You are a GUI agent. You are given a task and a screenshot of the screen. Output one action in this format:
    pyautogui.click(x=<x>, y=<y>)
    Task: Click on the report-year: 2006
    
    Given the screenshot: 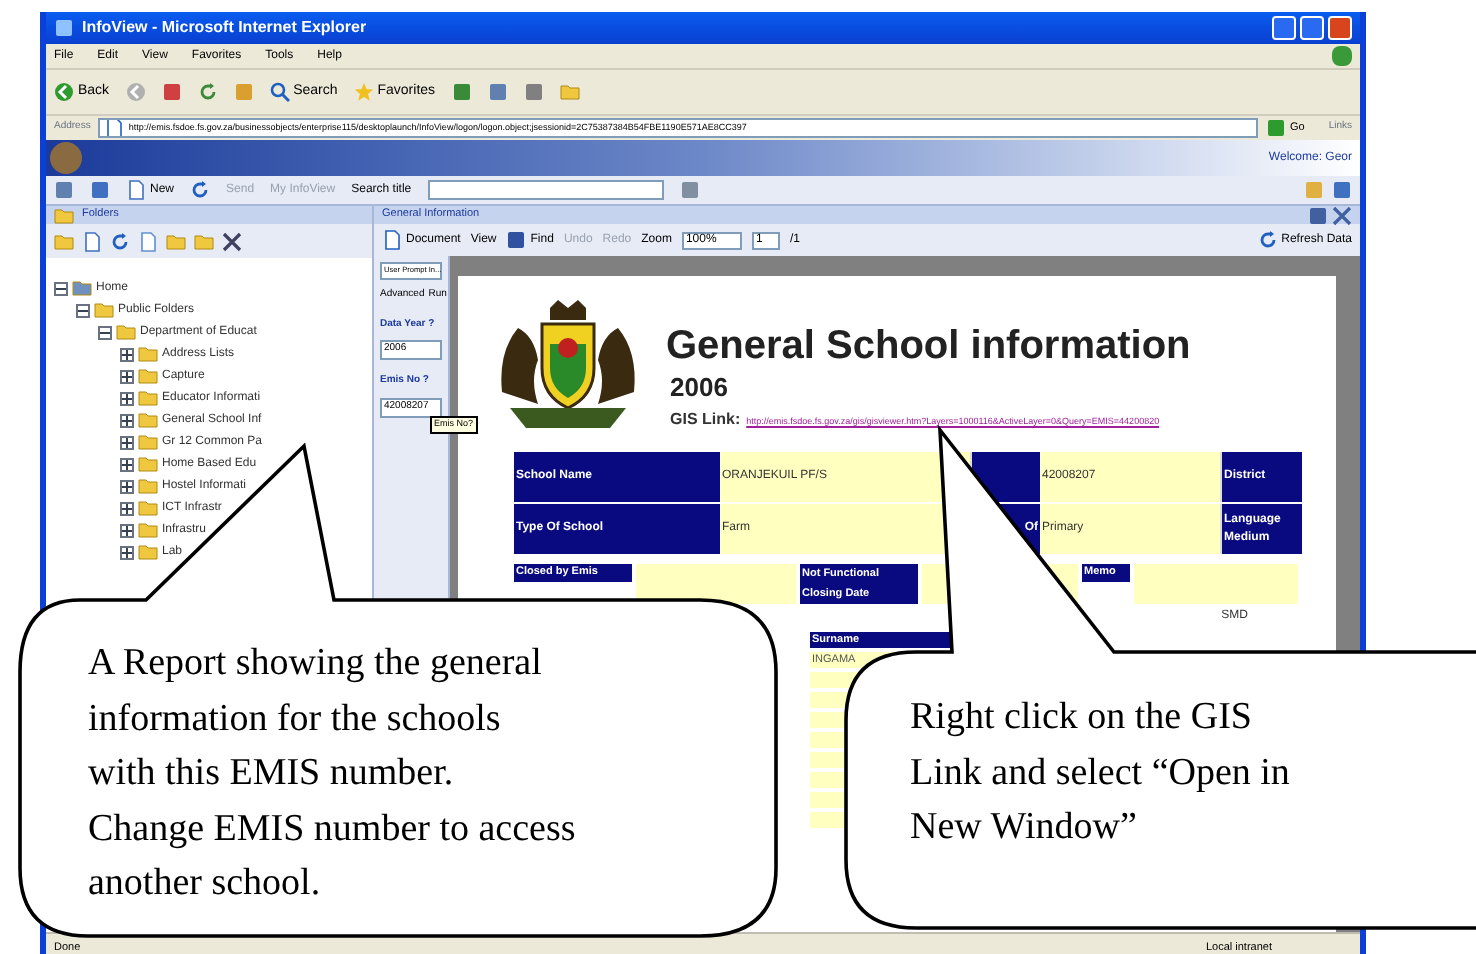 What is the action you would take?
    pyautogui.click(x=699, y=388)
    